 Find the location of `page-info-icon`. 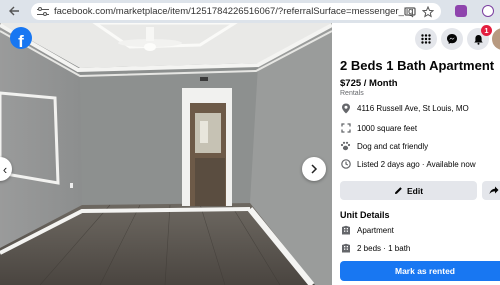

page-info-icon is located at coordinates (14, 11).